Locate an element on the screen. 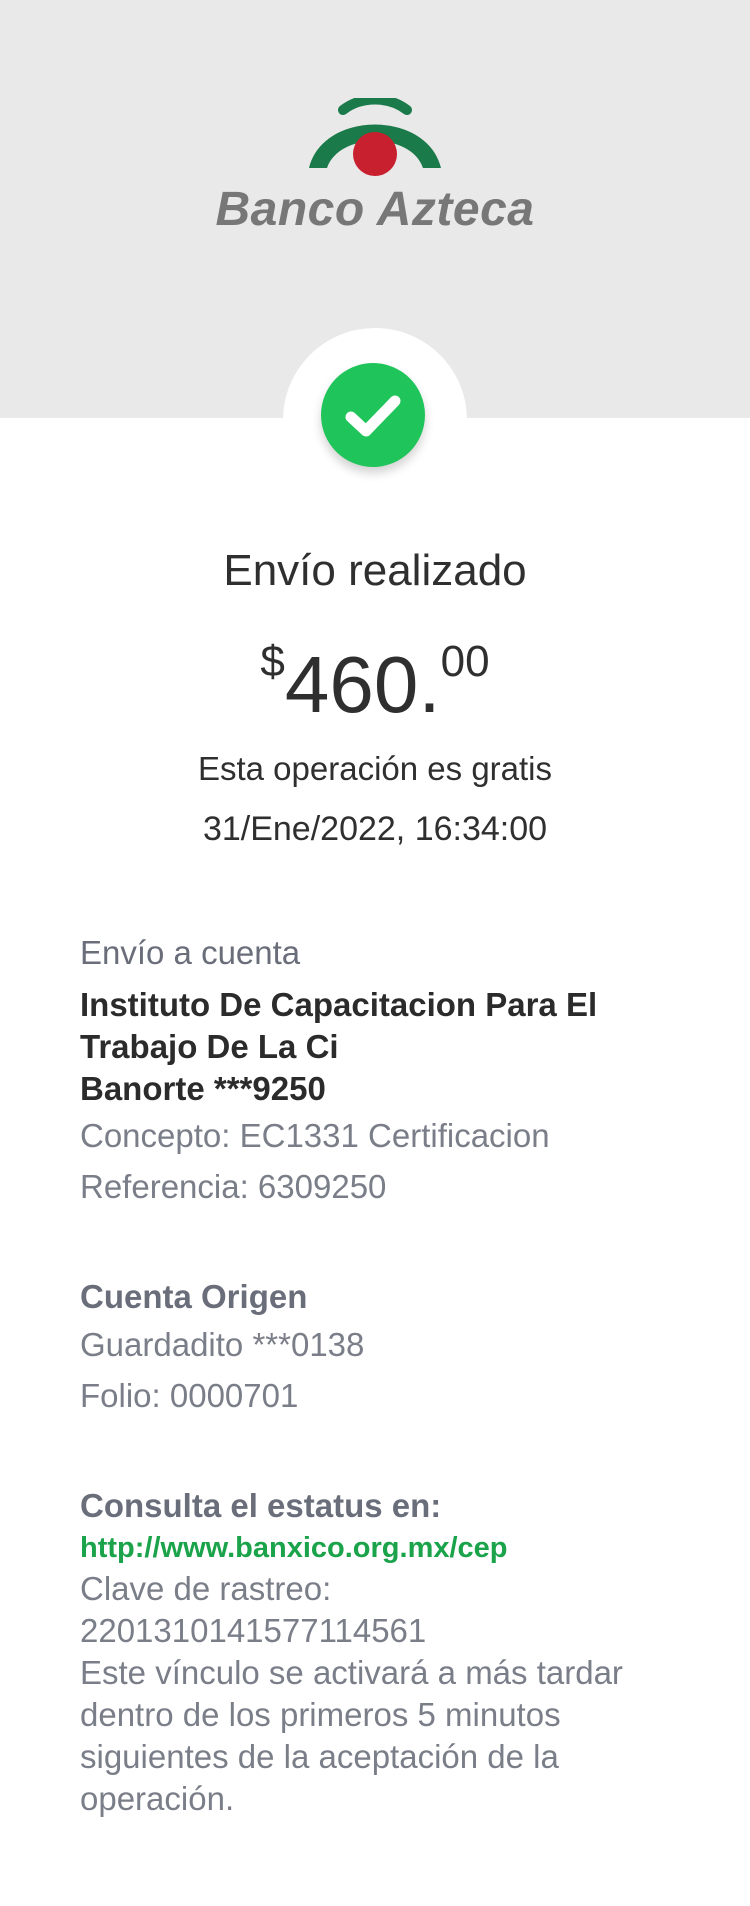  destination-reference: Referencia: 6309250 is located at coordinates (233, 1186).